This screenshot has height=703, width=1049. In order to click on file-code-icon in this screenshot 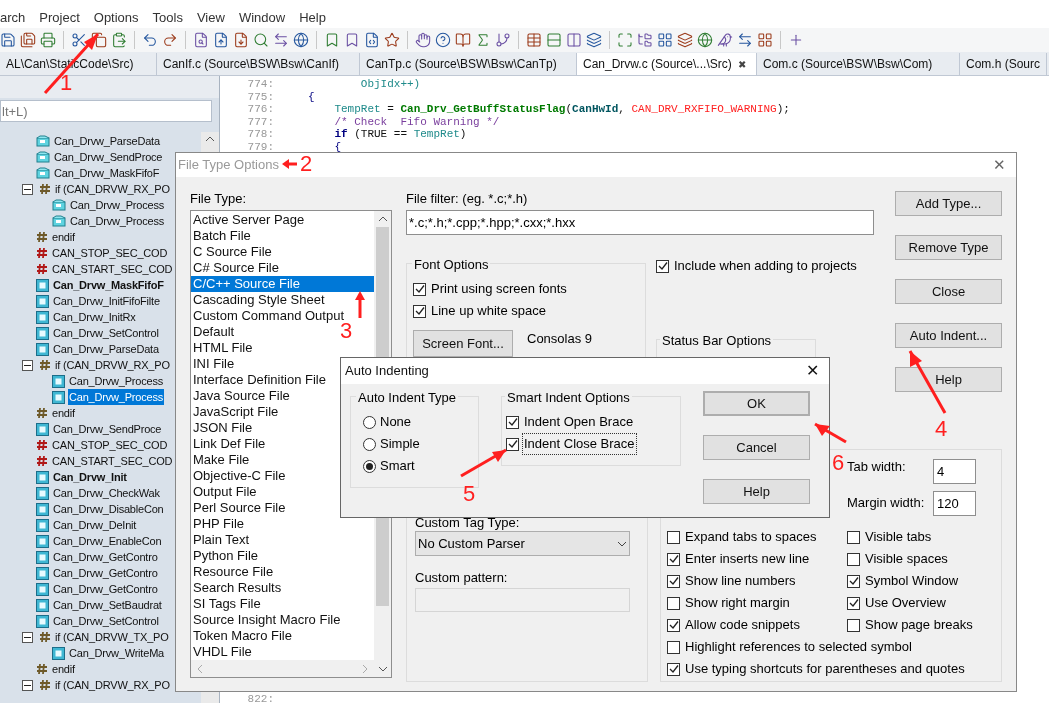, I will do `click(372, 40)`.